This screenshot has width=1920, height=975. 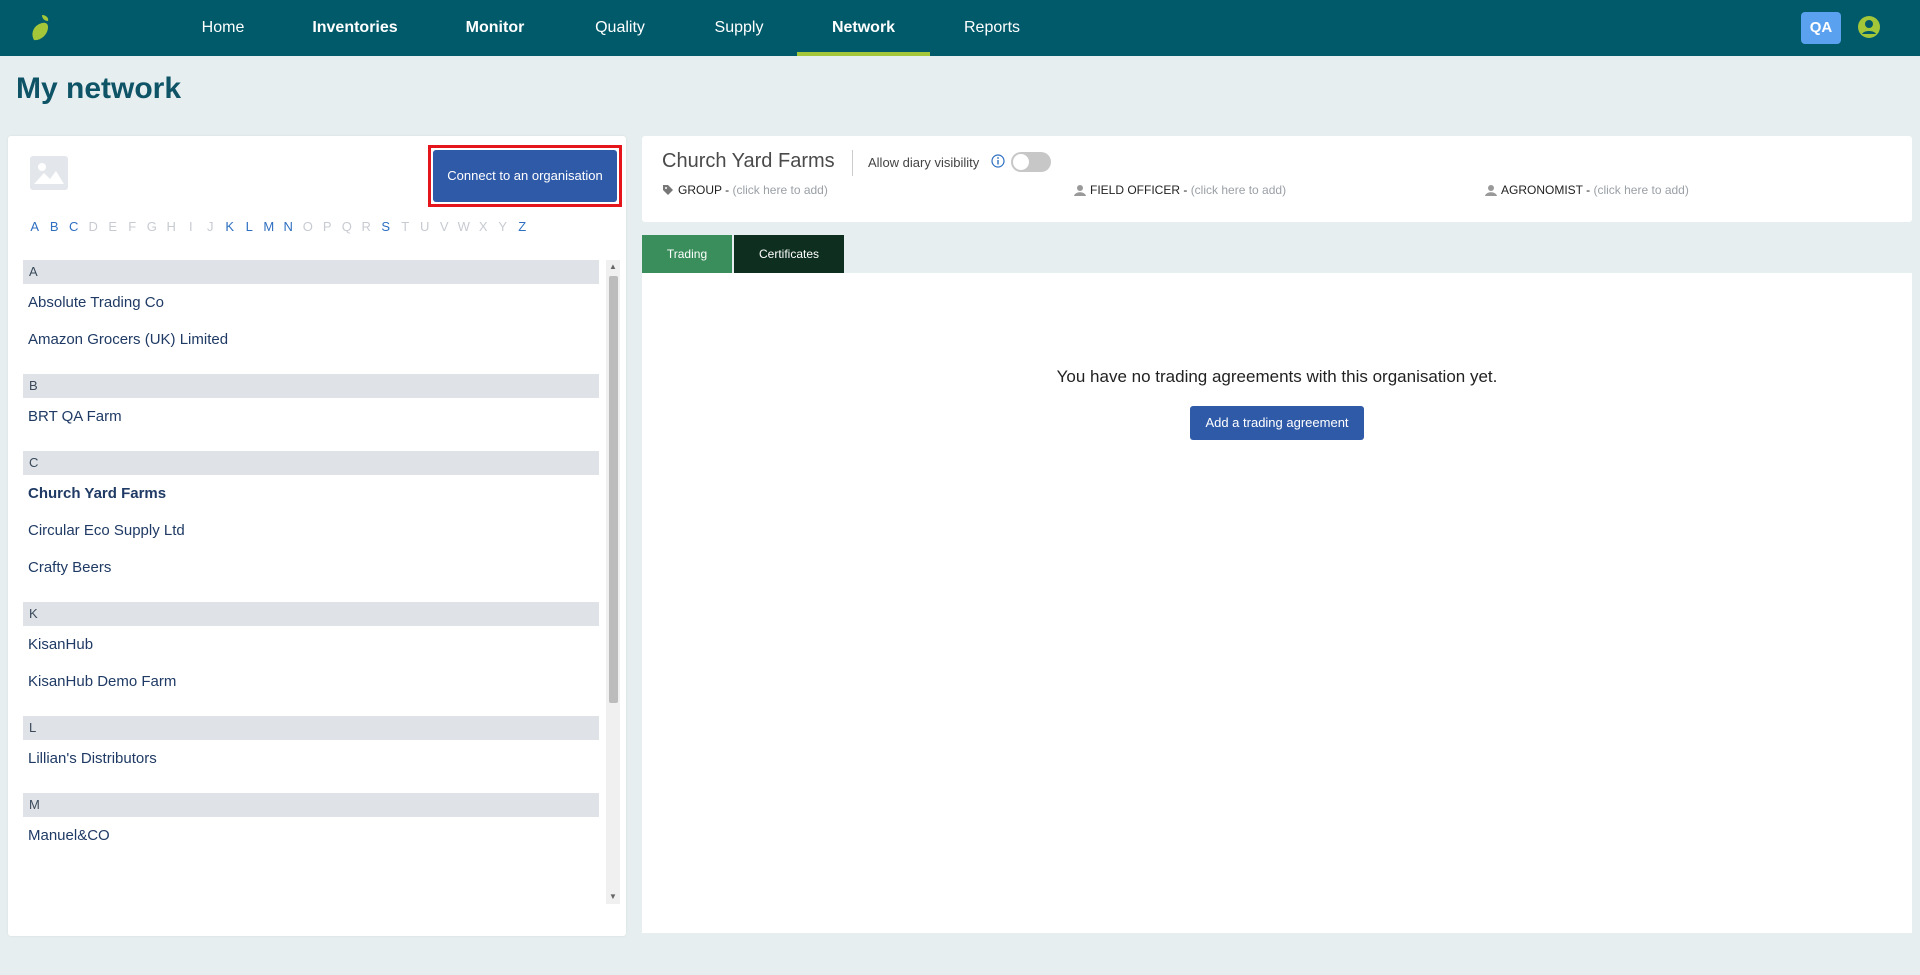 I want to click on tab-certificates: Certificates, so click(x=789, y=254).